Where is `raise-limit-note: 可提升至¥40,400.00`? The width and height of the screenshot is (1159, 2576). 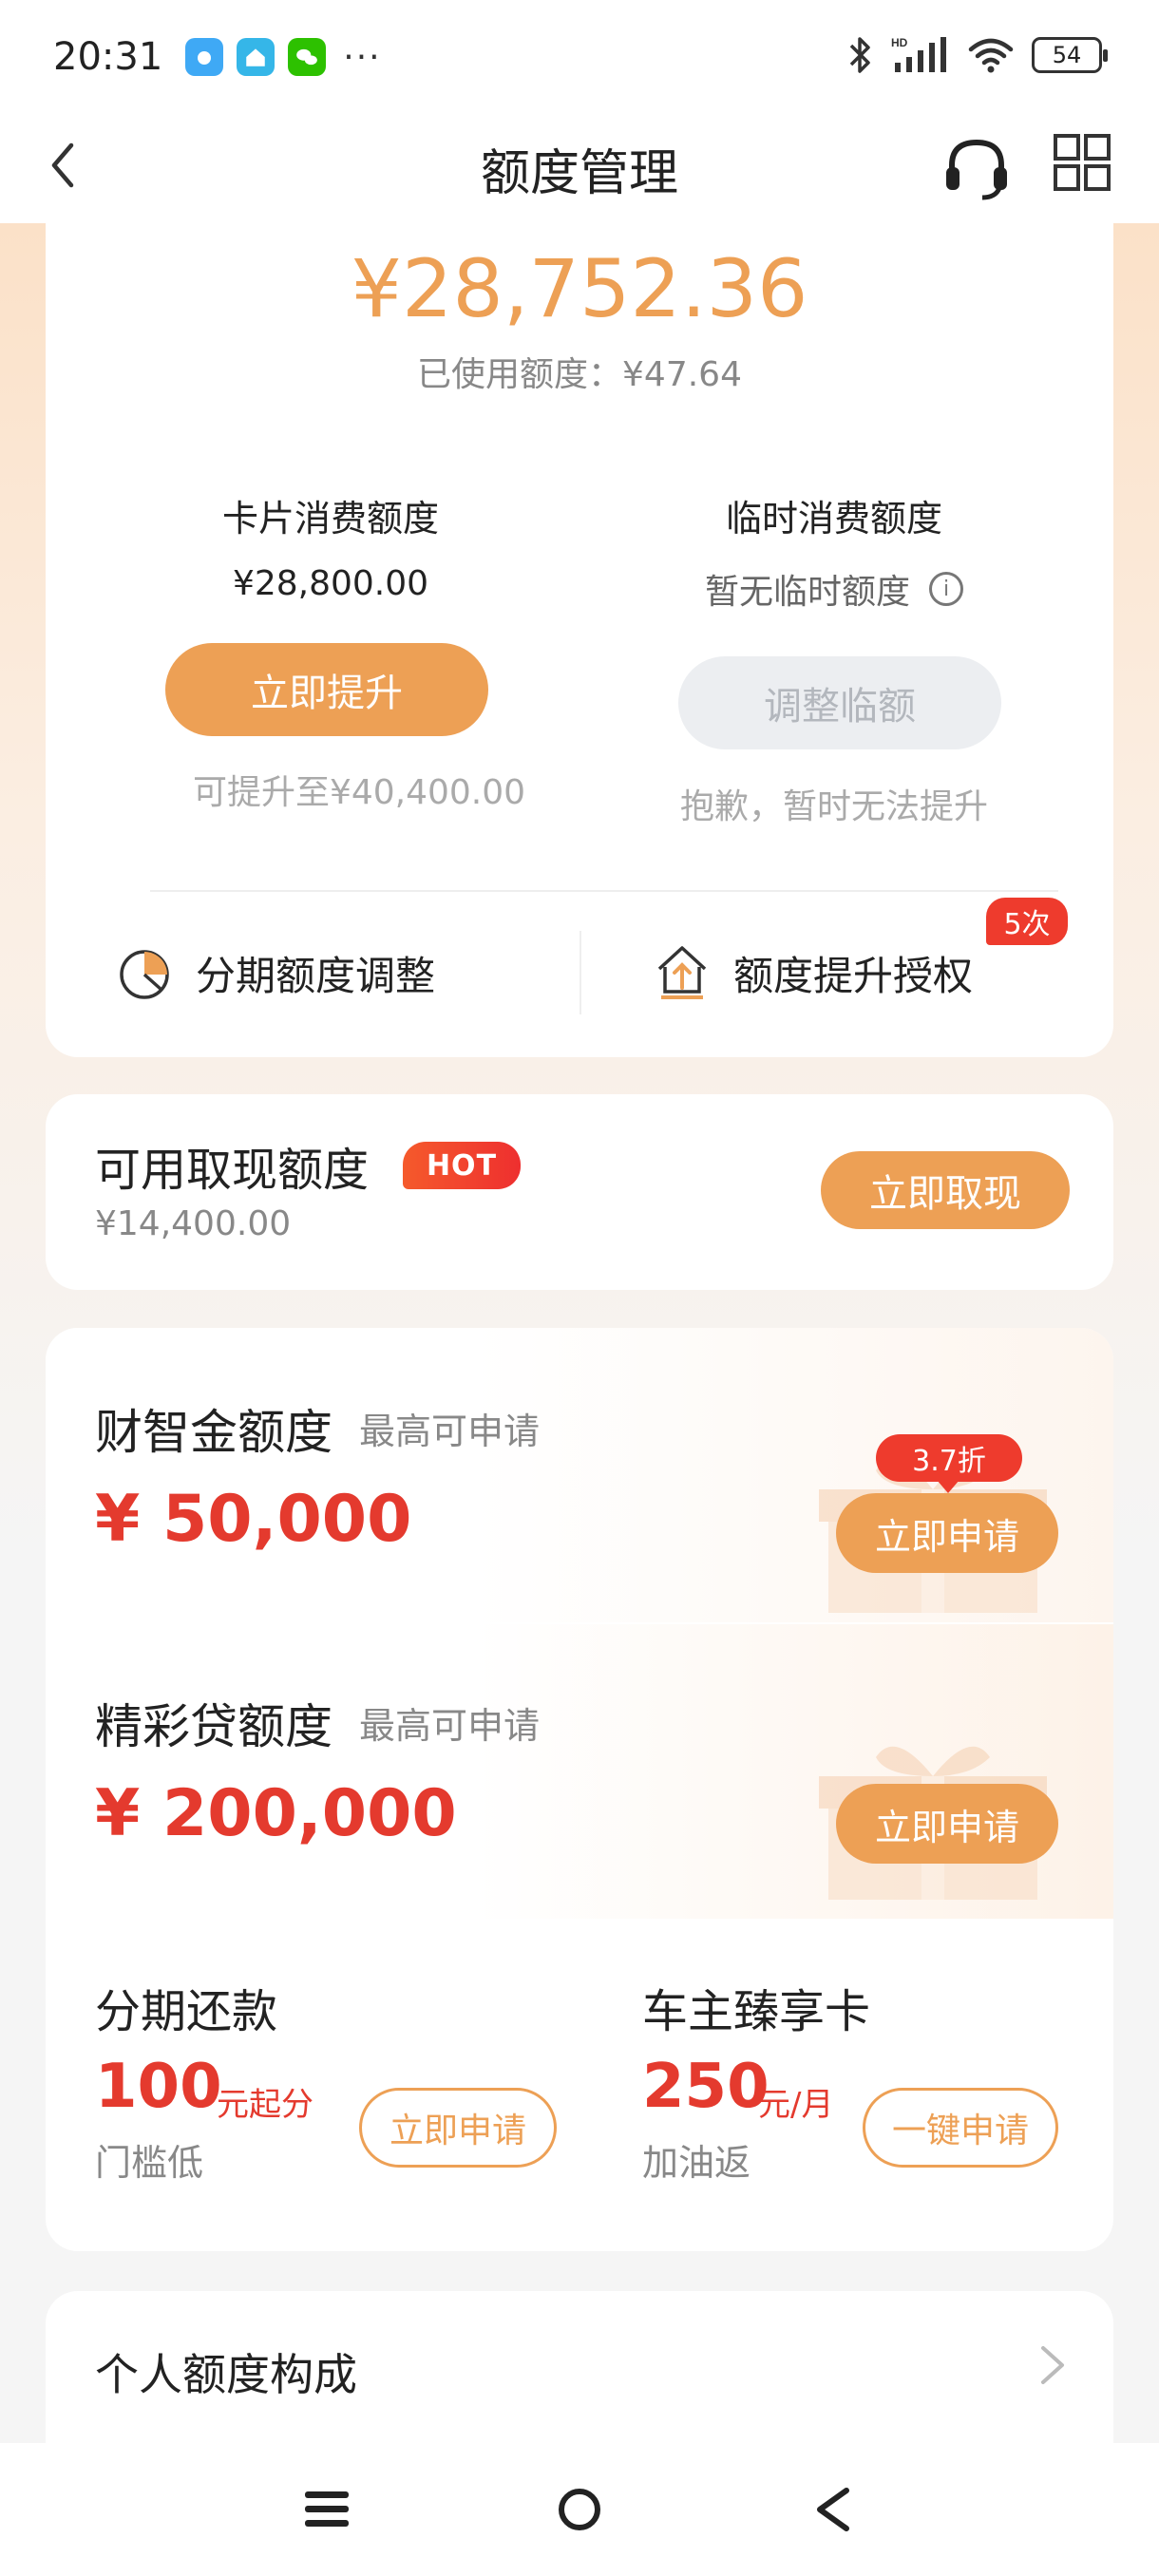
raise-limit-note: 可提升至¥40,400.00 is located at coordinates (359, 792).